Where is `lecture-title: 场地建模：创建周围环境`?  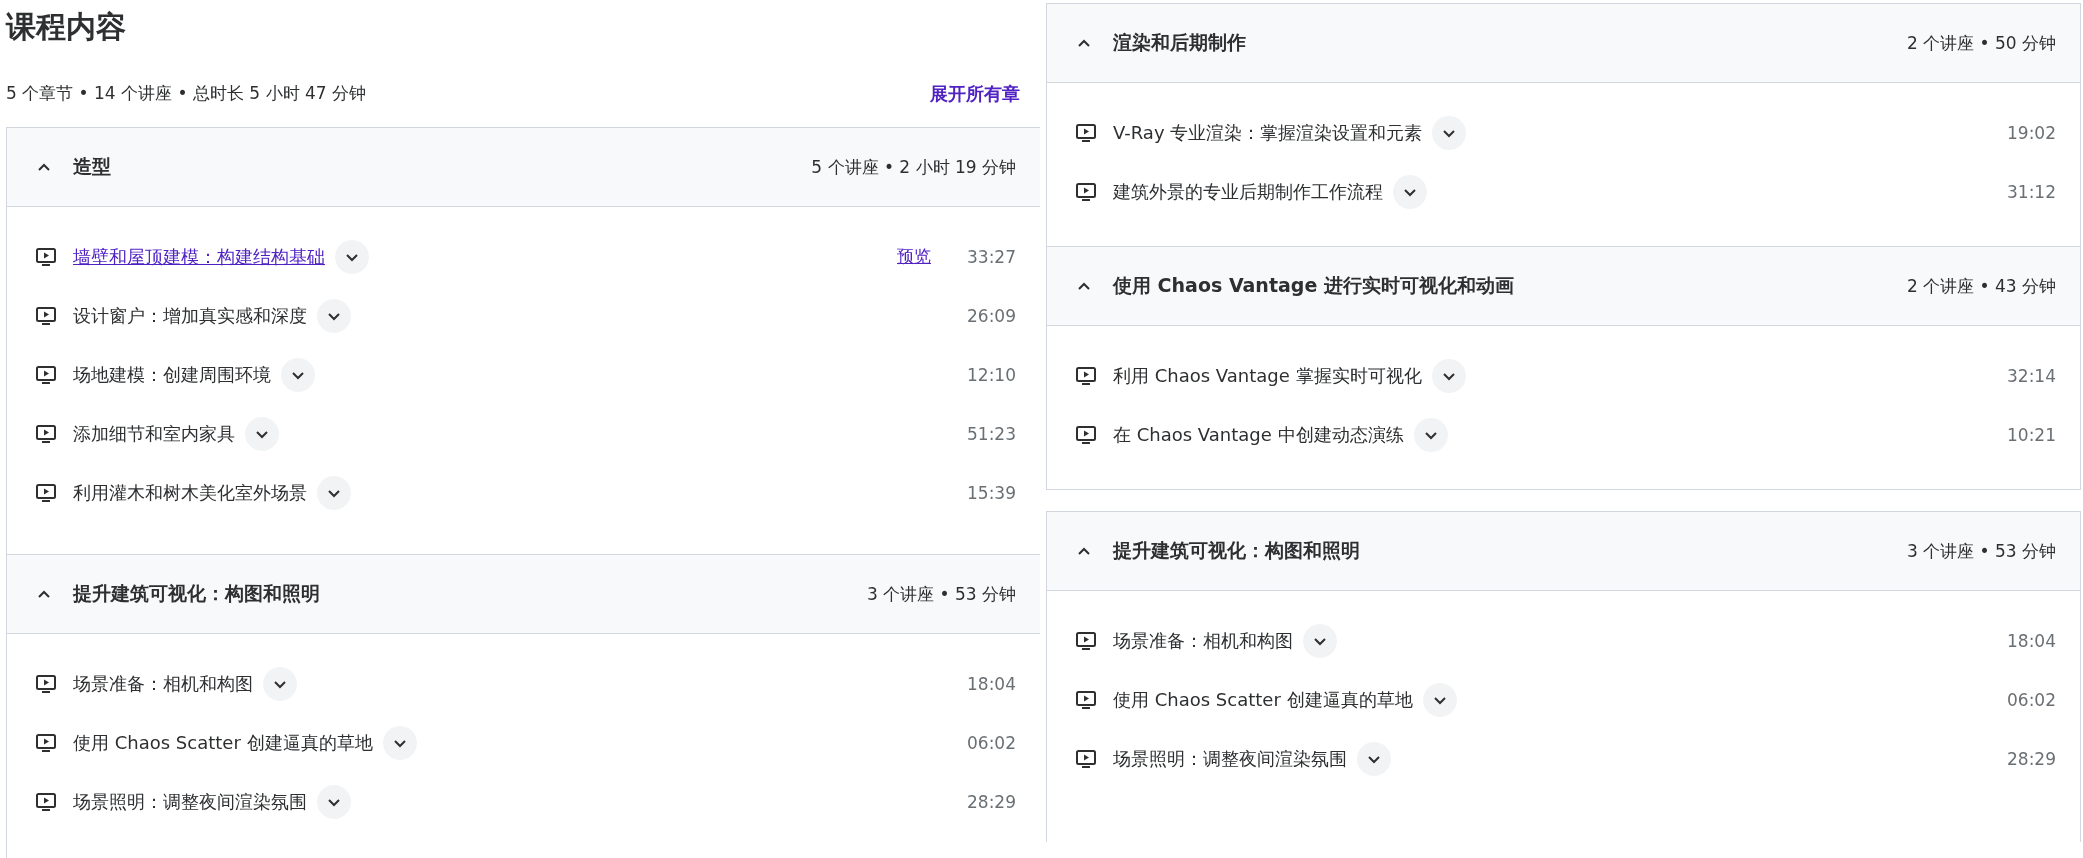 lecture-title: 场地建模：创建周围环境 is located at coordinates (172, 374).